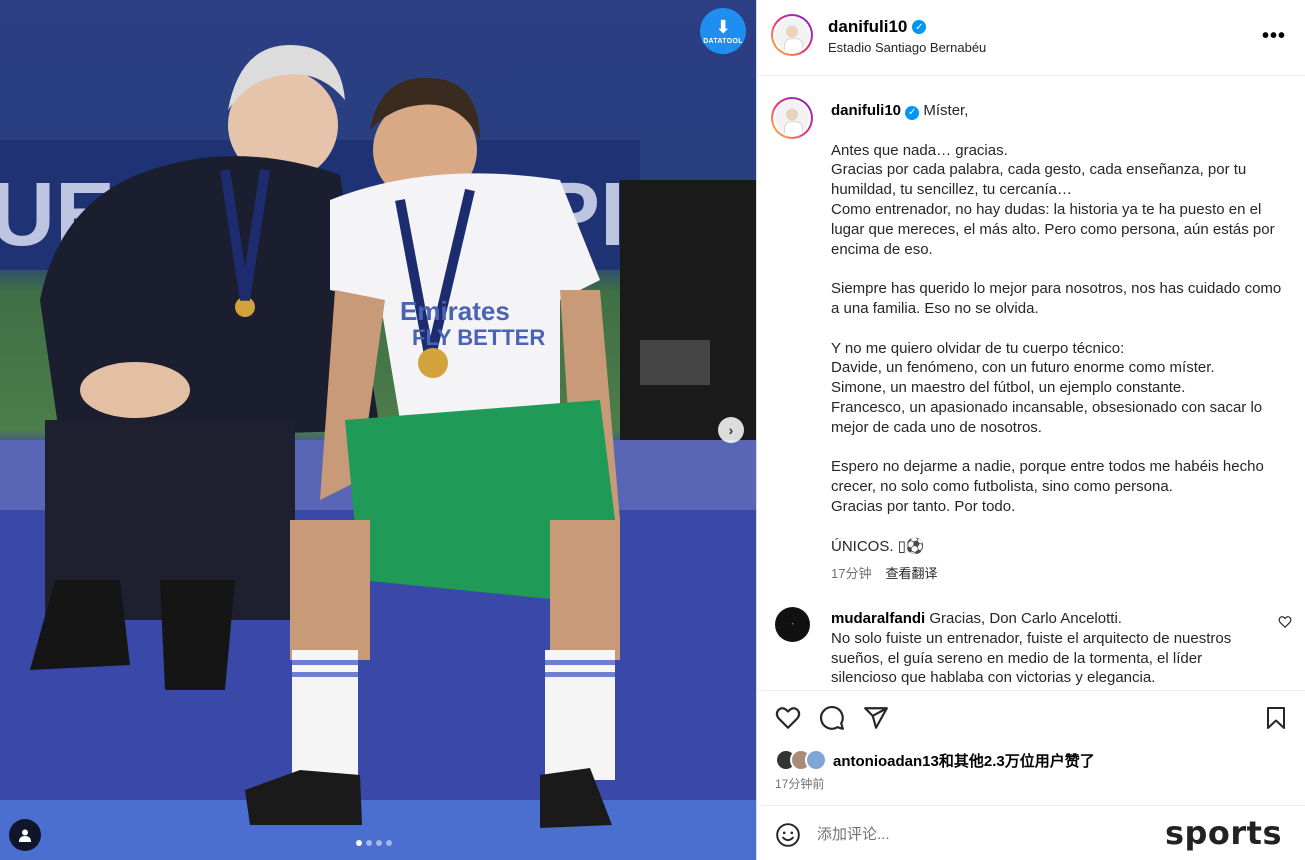 Image resolution: width=1305 pixels, height=860 pixels. I want to click on liker-avatar, so click(816, 760).